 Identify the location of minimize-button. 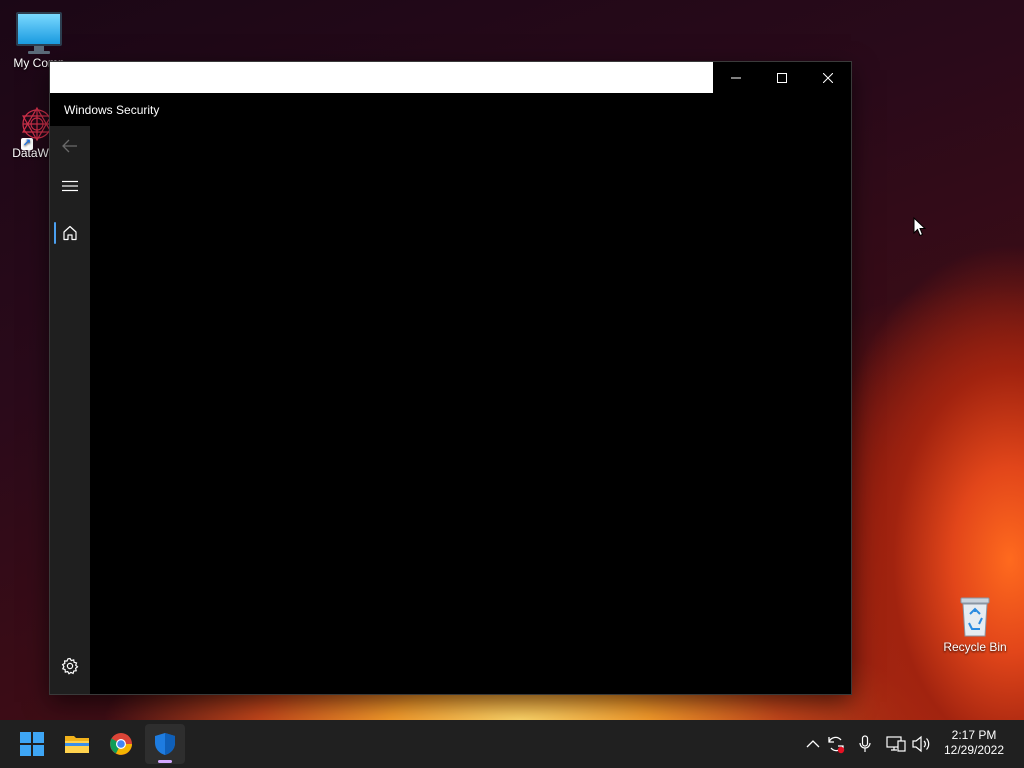
(736, 77).